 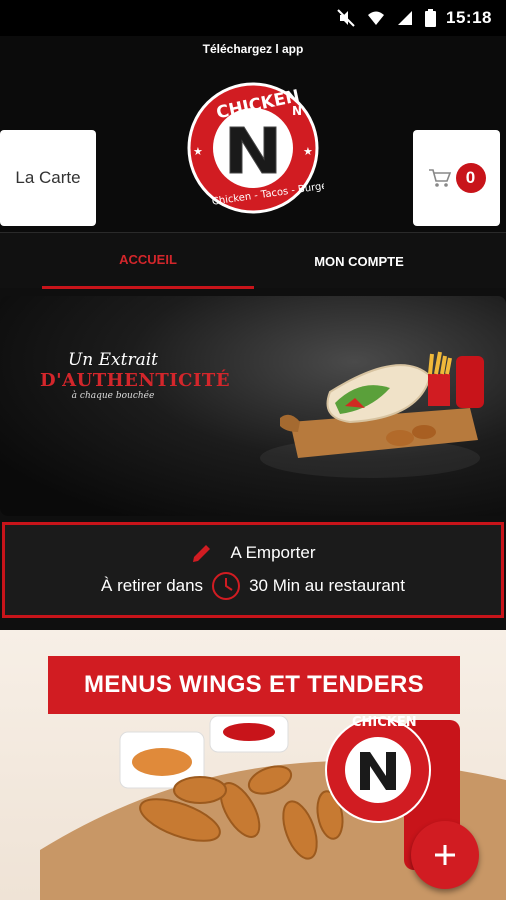 What do you see at coordinates (327, 585) in the screenshot?
I see `pickup-time: 30 Min au restaurant` at bounding box center [327, 585].